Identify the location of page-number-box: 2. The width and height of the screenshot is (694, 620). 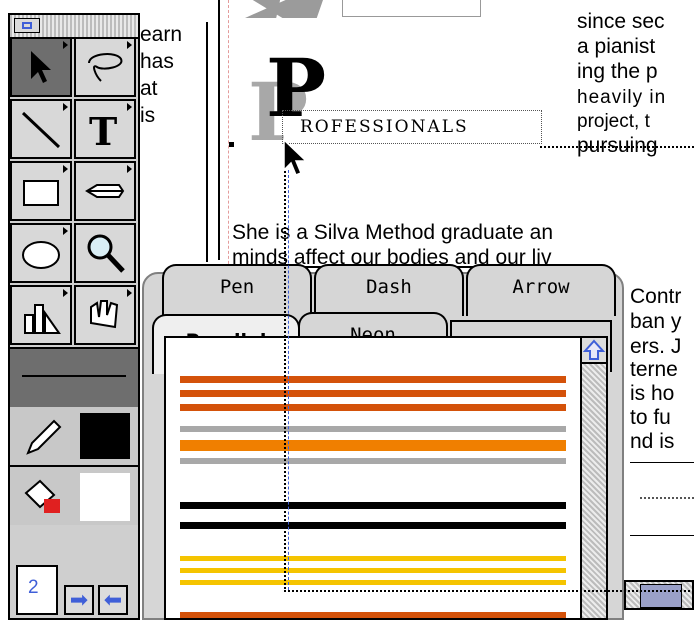
(37, 590).